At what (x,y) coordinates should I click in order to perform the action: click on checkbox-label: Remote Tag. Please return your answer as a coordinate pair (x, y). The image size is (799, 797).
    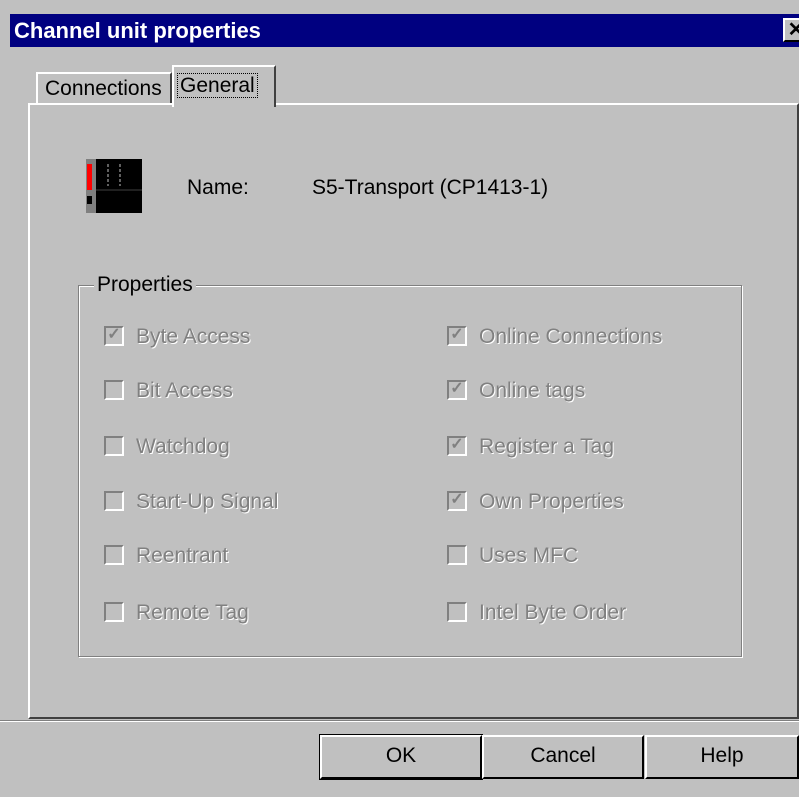
    Looking at the image, I should click on (192, 612).